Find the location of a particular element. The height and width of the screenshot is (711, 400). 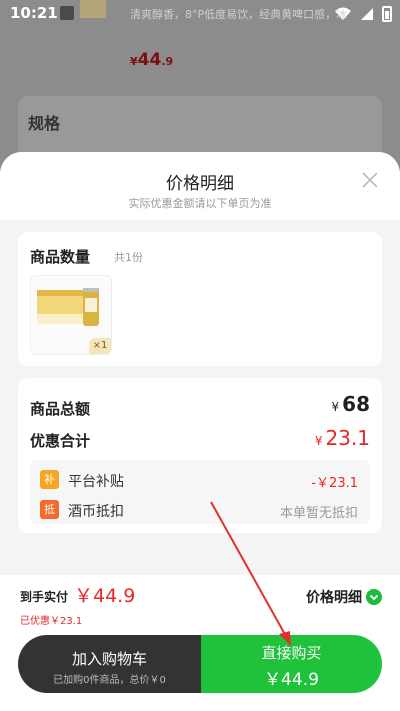

product-image: ×1 is located at coordinates (71, 315).